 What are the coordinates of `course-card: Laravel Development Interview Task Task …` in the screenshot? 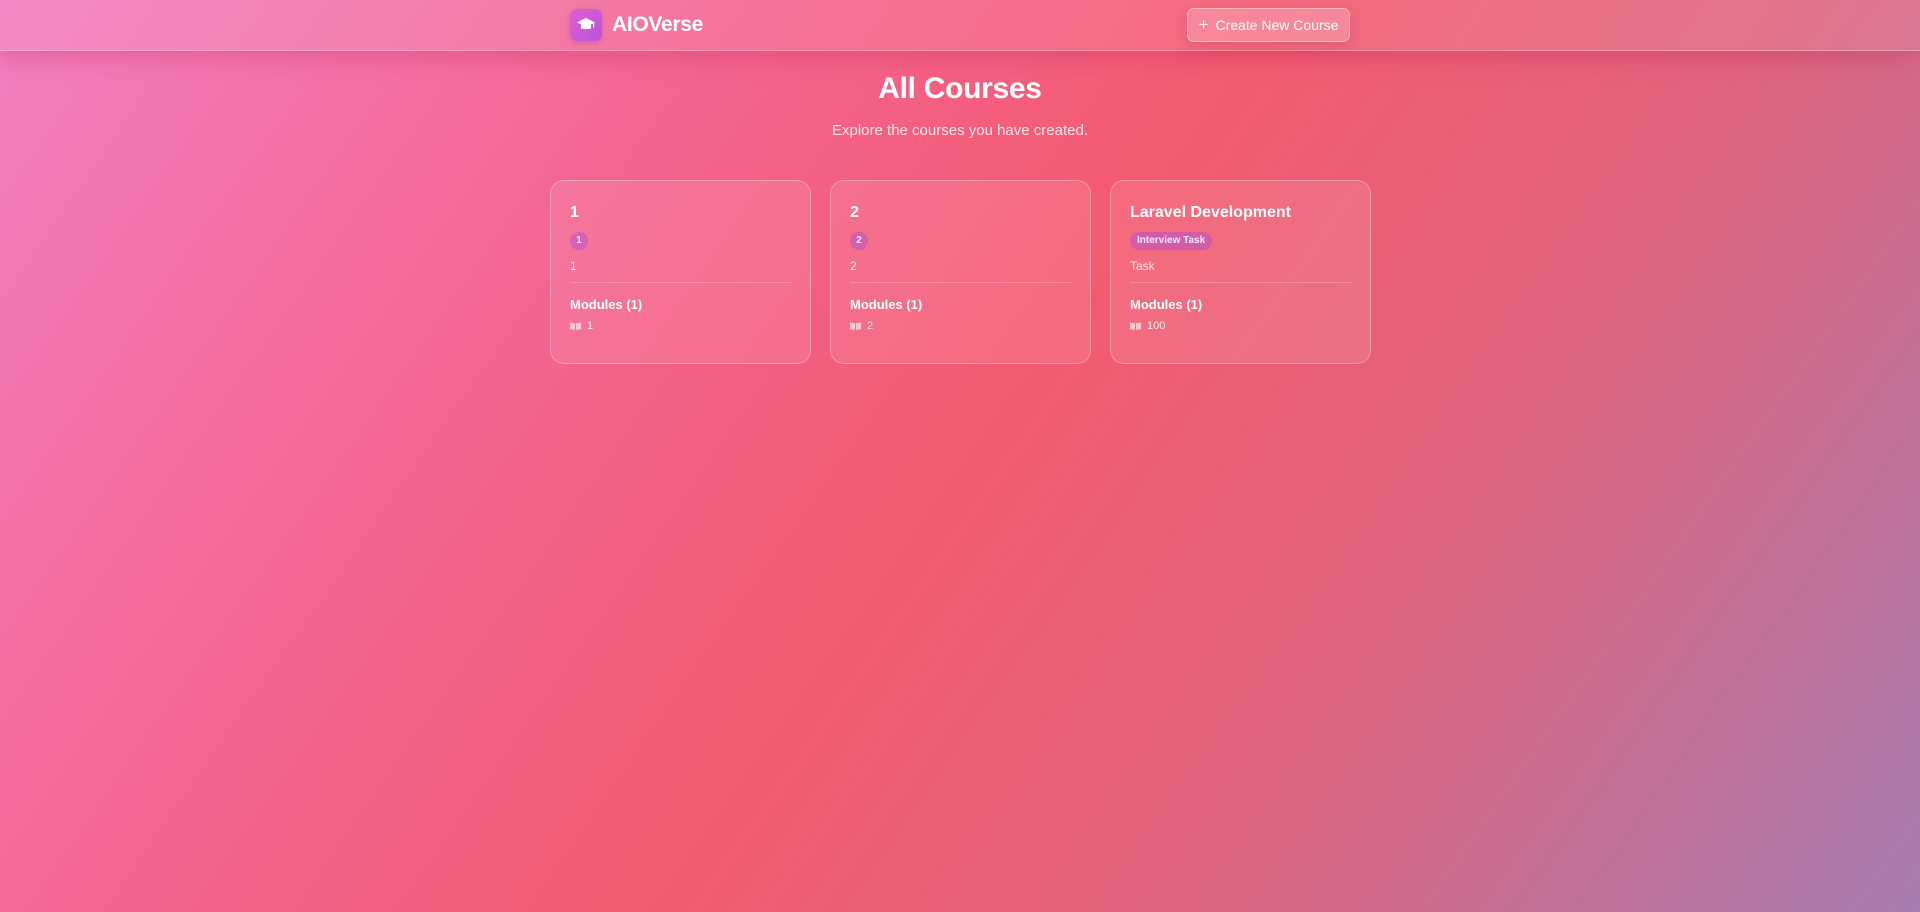 It's located at (1240, 272).